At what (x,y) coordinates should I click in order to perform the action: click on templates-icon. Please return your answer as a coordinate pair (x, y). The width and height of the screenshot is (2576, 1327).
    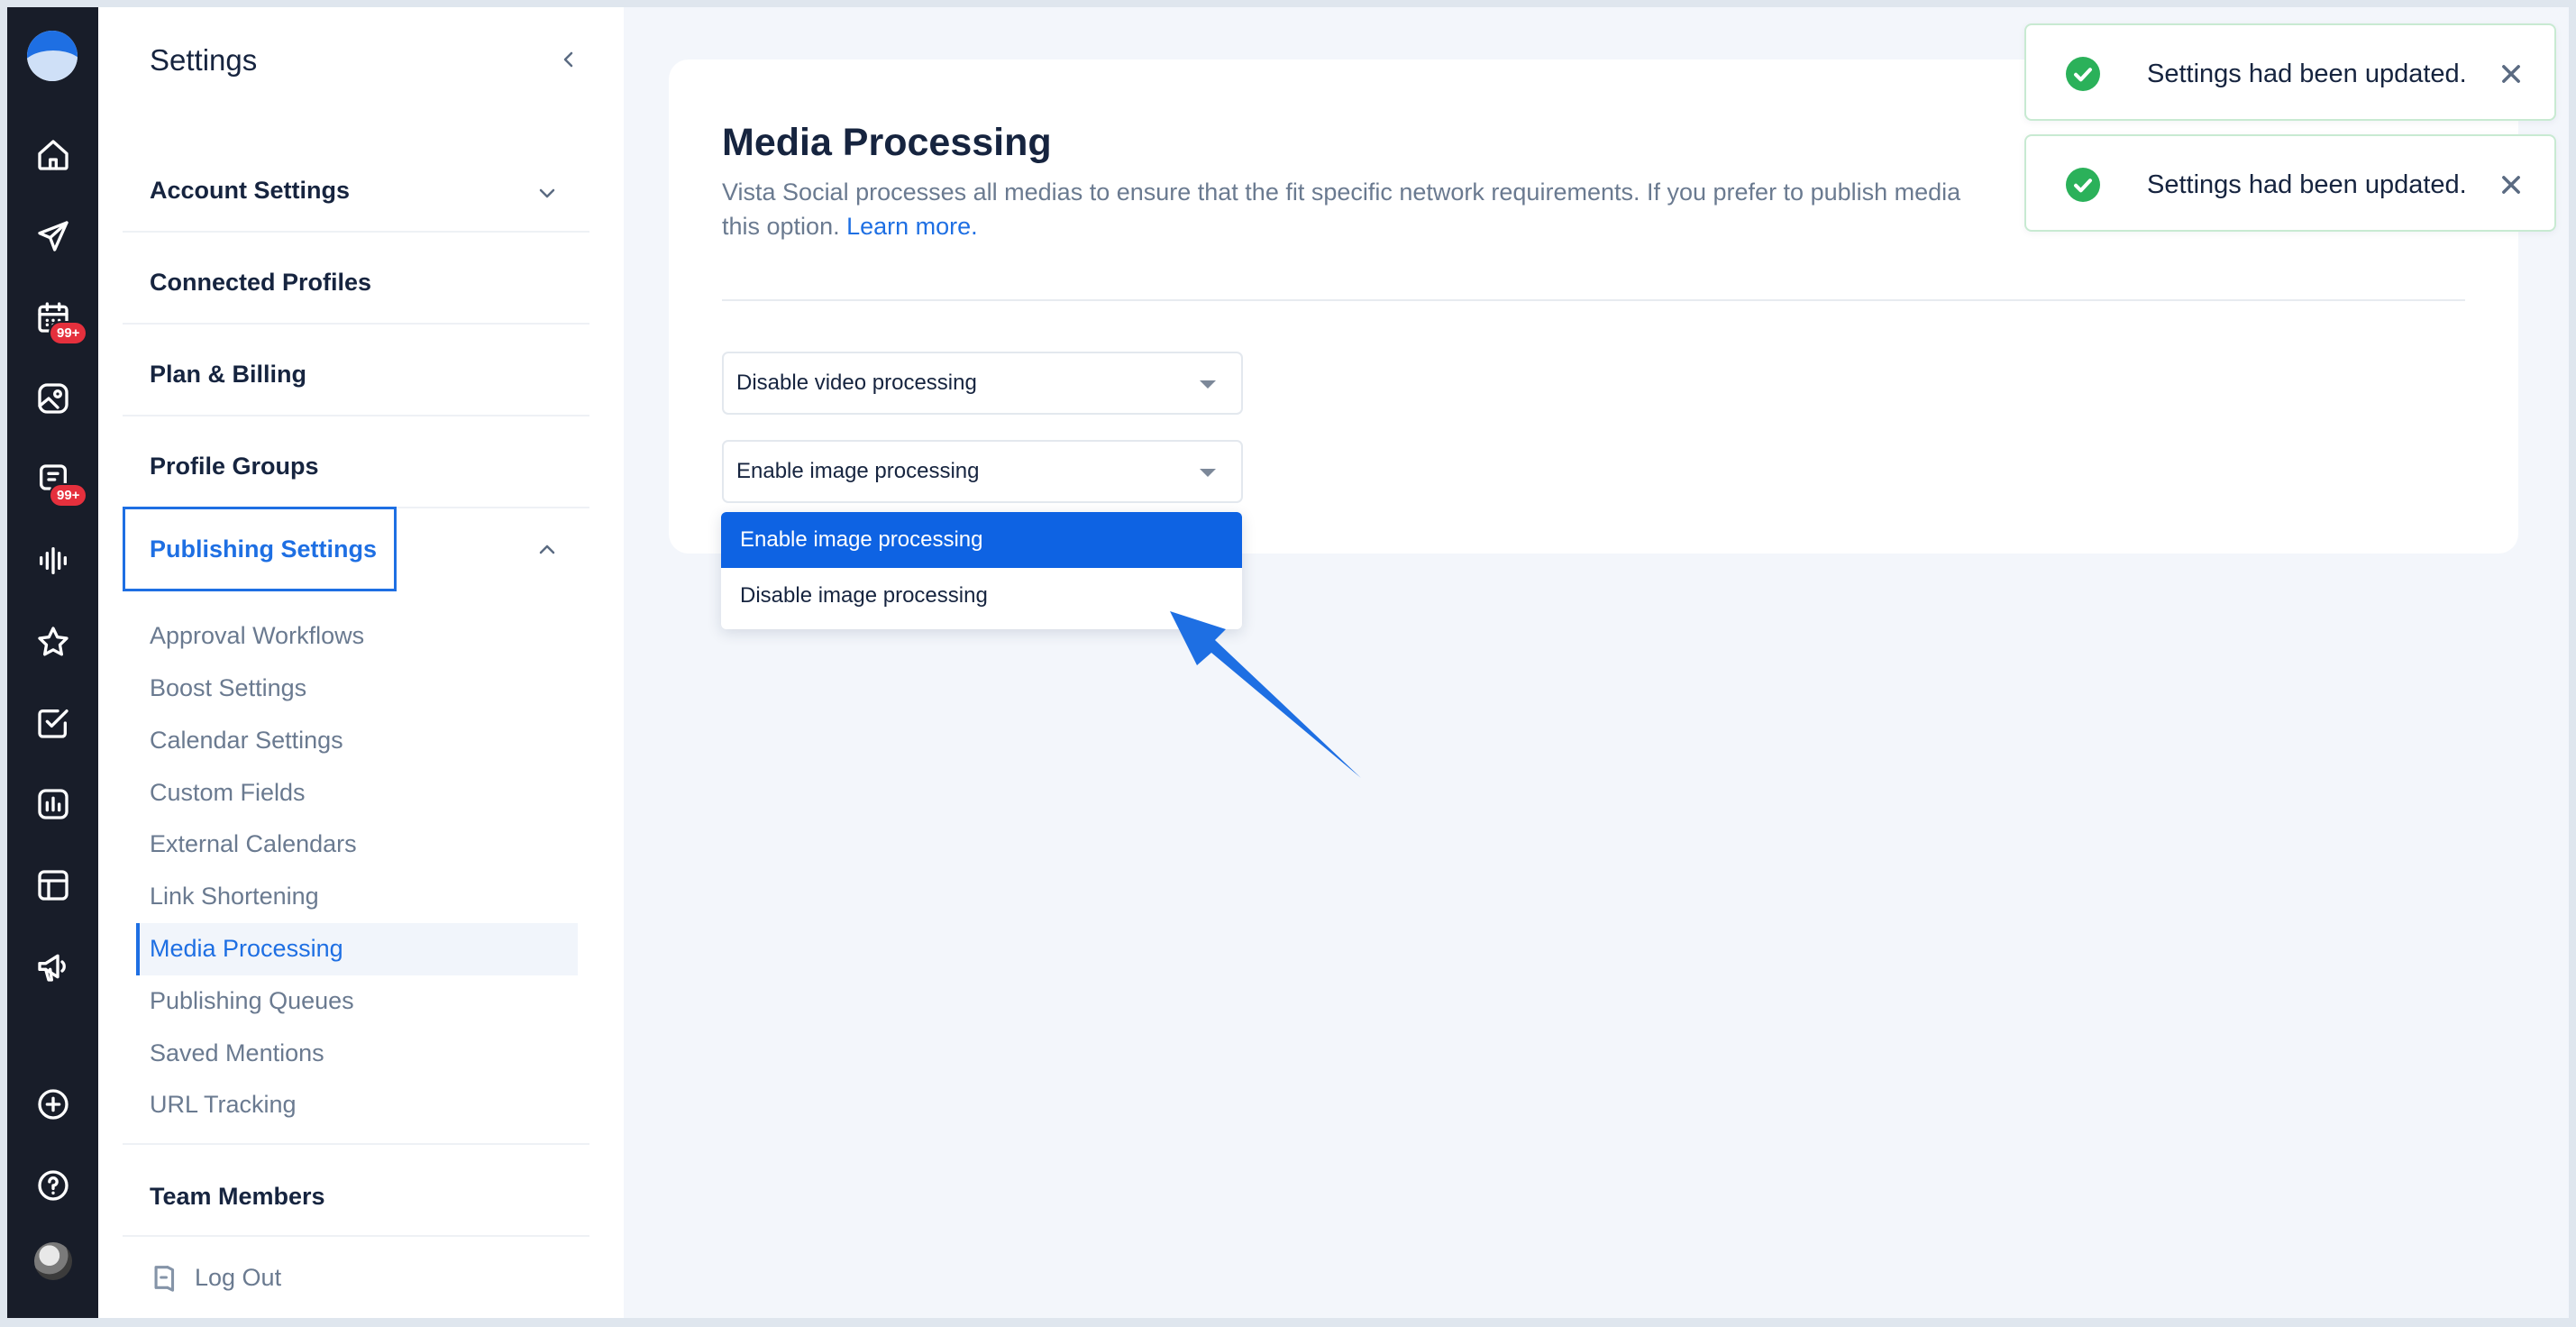
    Looking at the image, I should click on (52, 885).